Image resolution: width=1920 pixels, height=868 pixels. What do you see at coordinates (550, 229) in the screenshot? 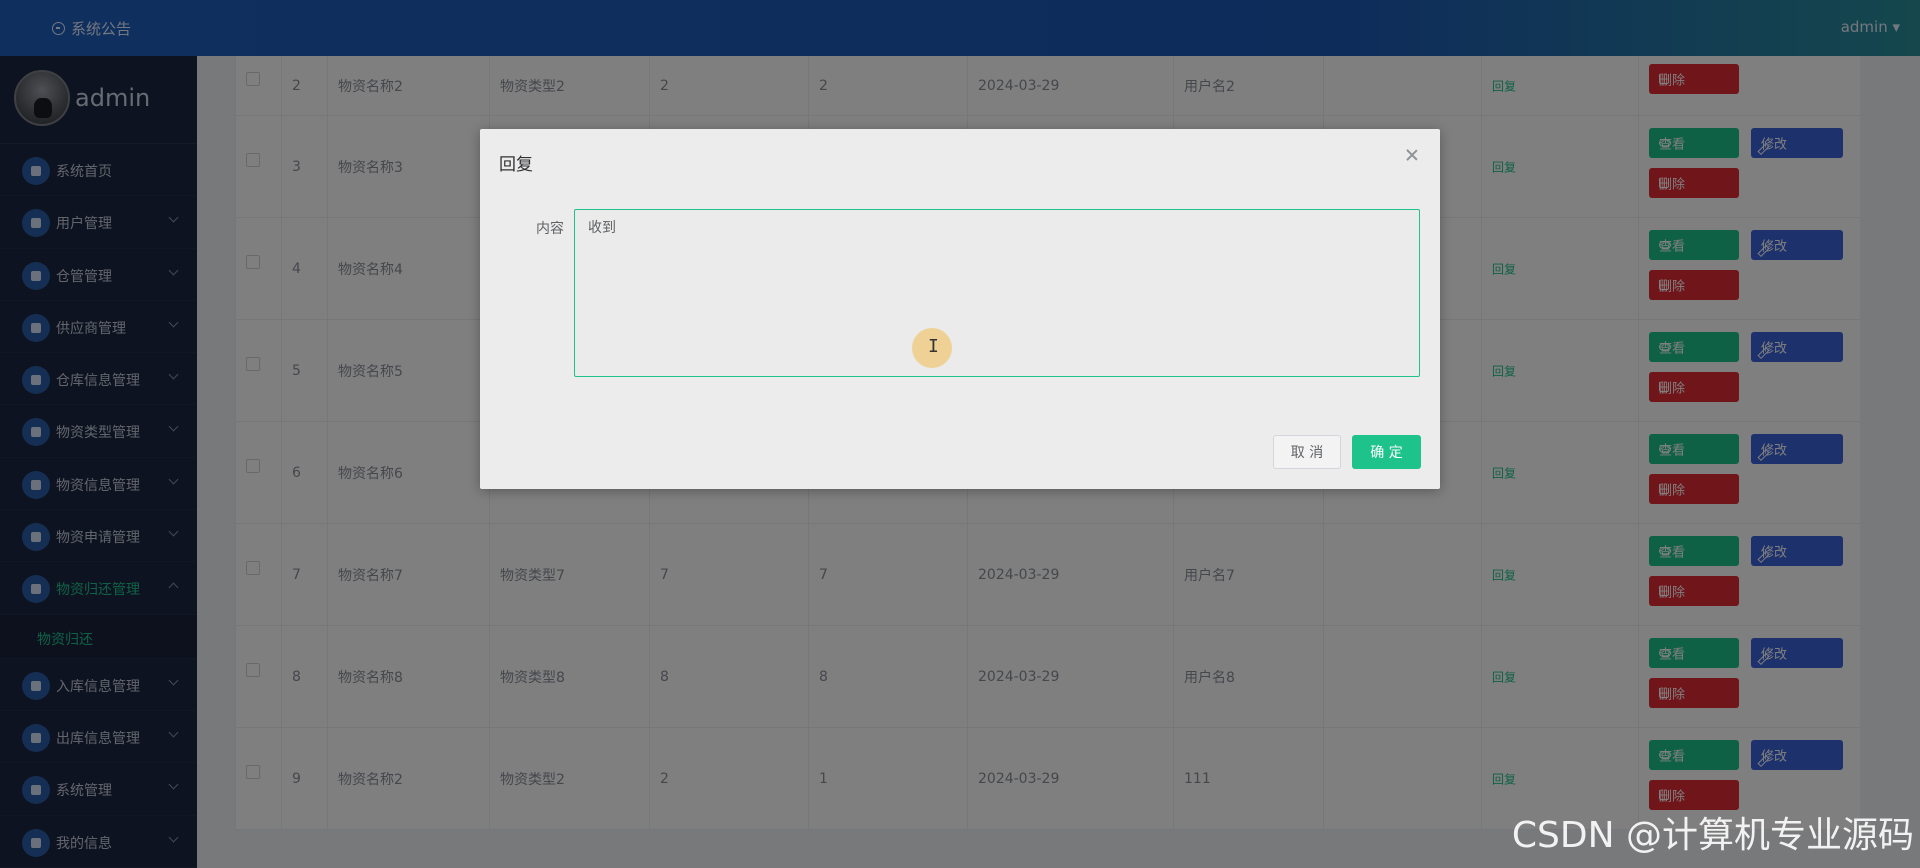
I see `content-label: 内容` at bounding box center [550, 229].